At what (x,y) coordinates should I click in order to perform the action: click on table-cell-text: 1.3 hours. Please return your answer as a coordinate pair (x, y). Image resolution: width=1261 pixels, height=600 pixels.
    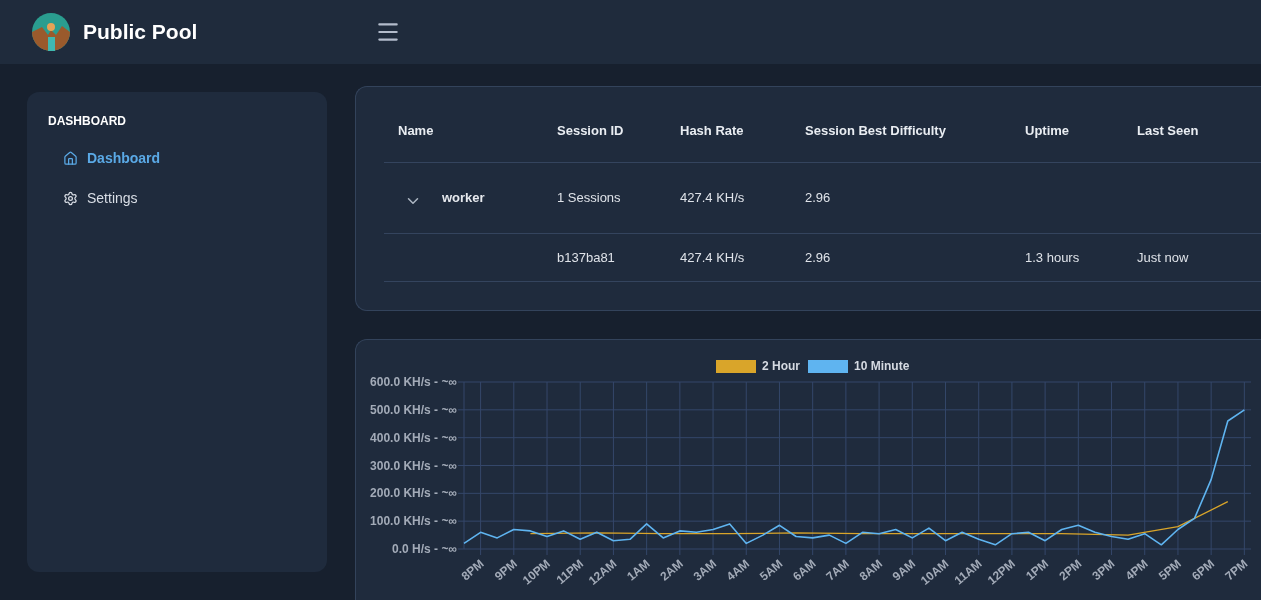
    Looking at the image, I should click on (1052, 257).